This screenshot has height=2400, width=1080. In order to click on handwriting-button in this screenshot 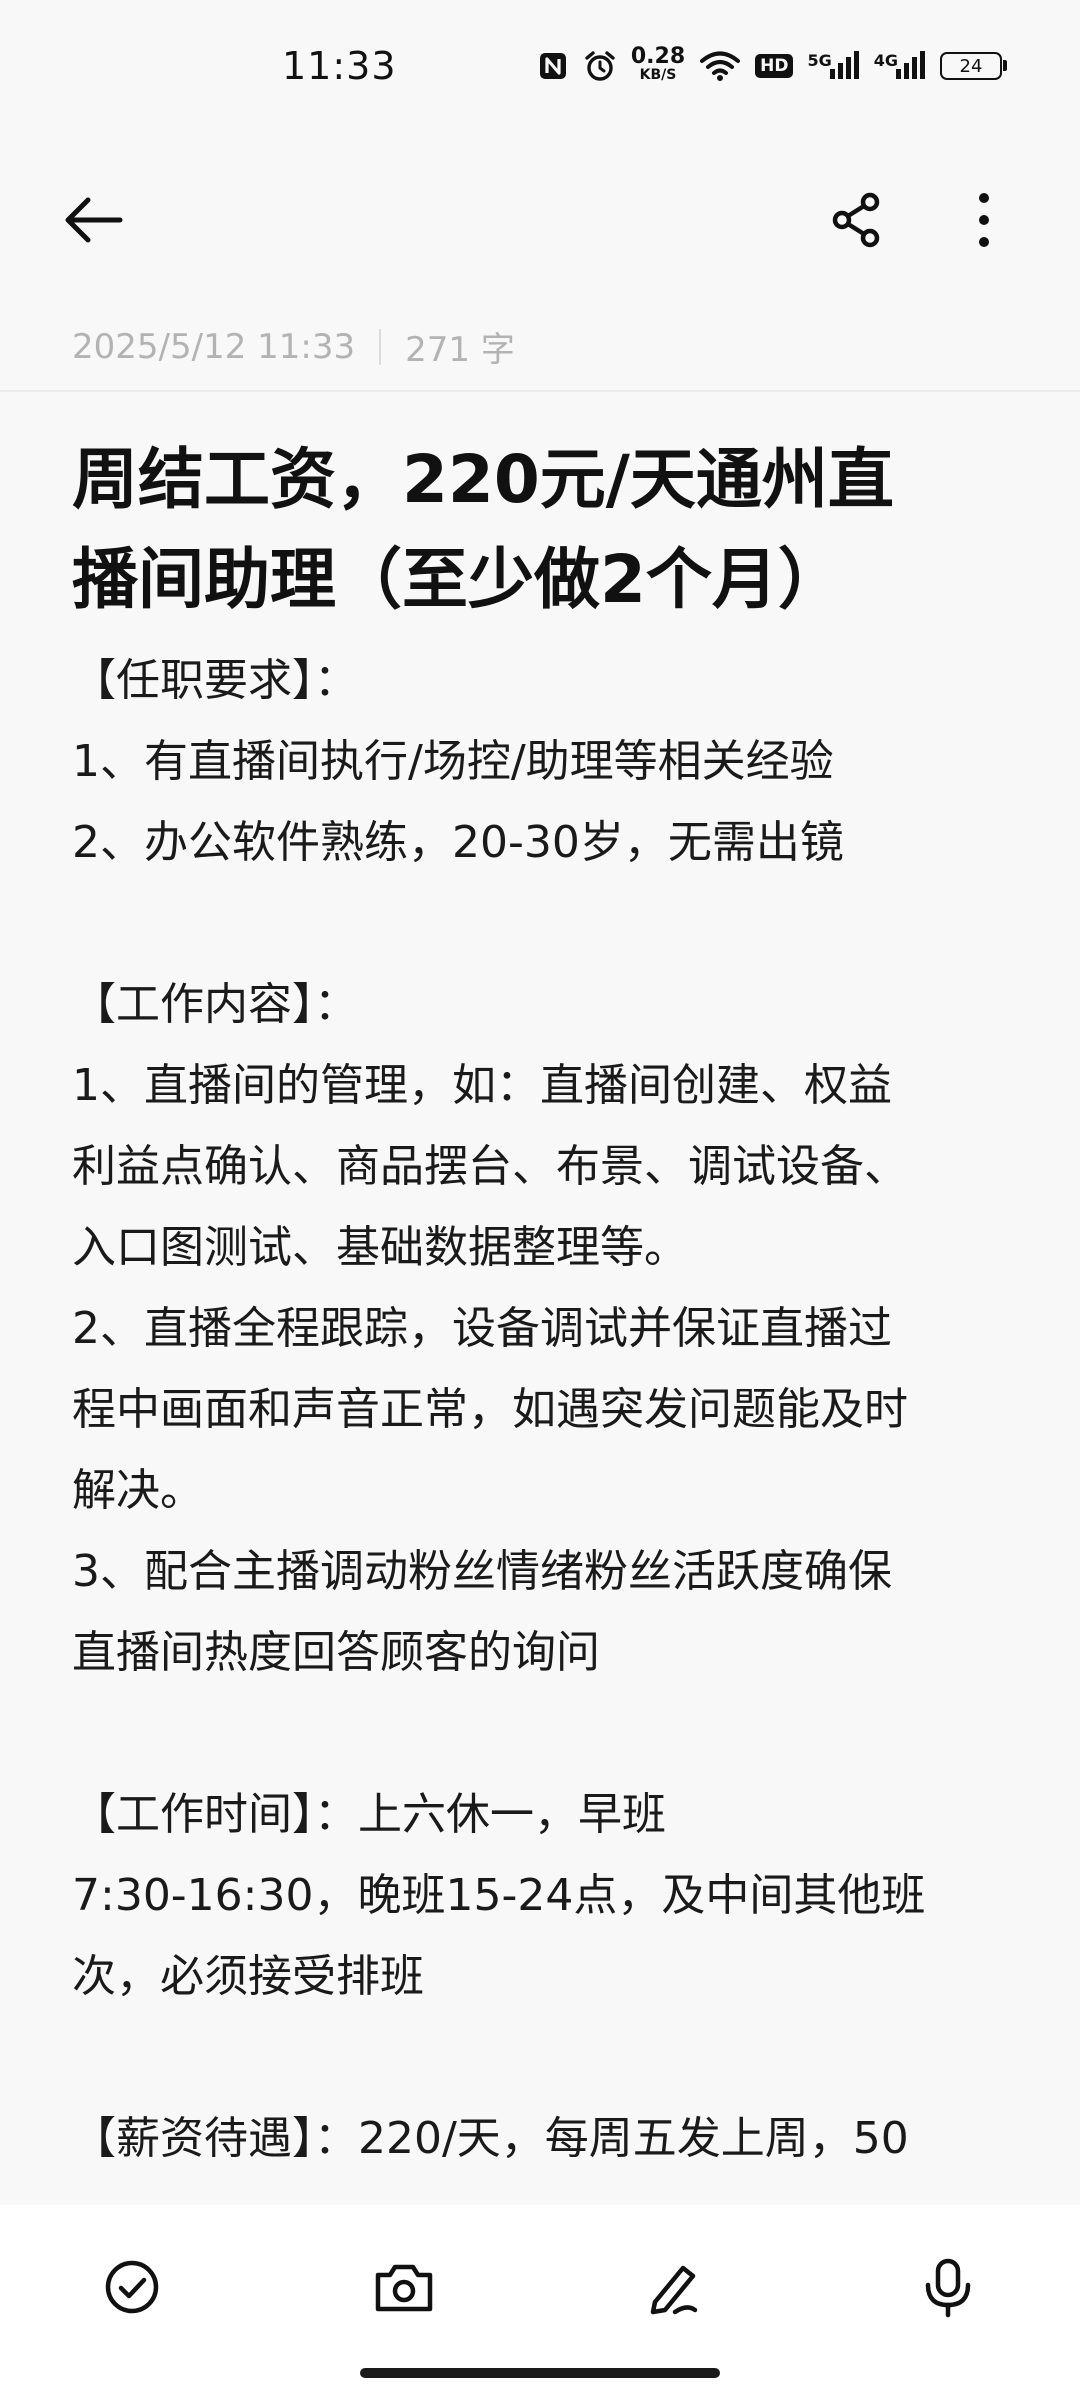, I will do `click(676, 2287)`.